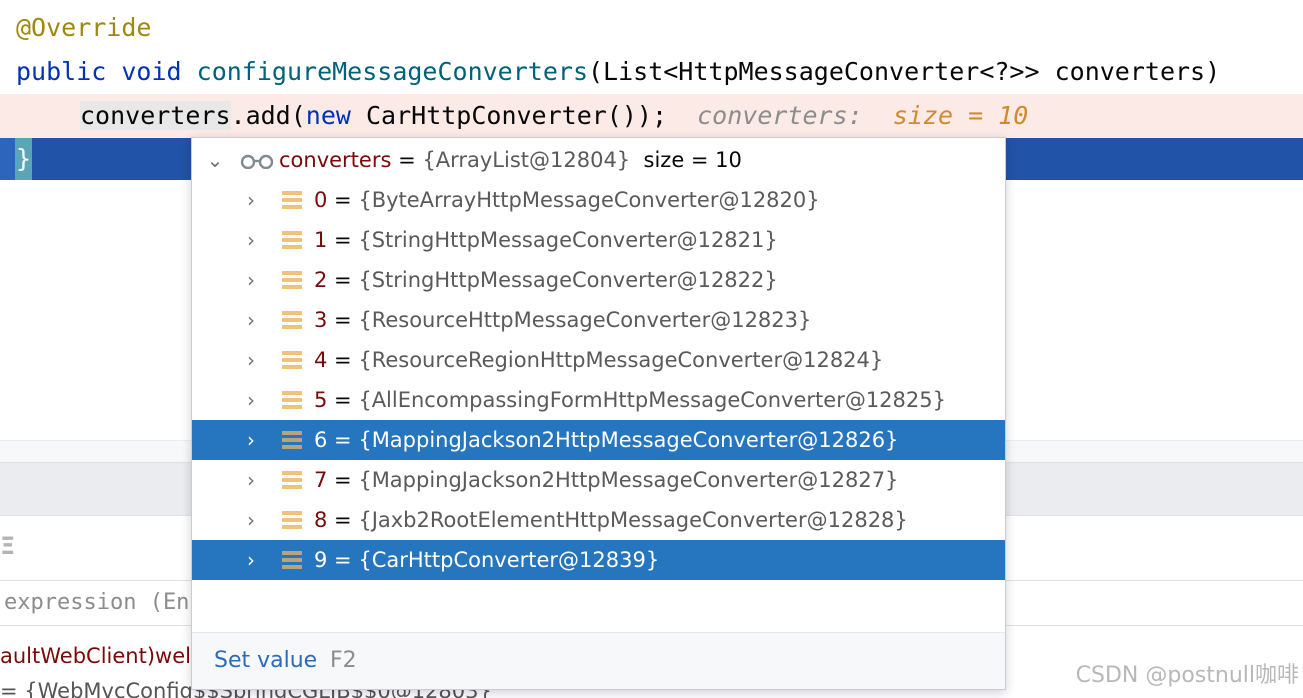  Describe the element at coordinates (585, 320) in the screenshot. I see `item-value: {ResourceHttpMessageConverter@12823}` at that location.